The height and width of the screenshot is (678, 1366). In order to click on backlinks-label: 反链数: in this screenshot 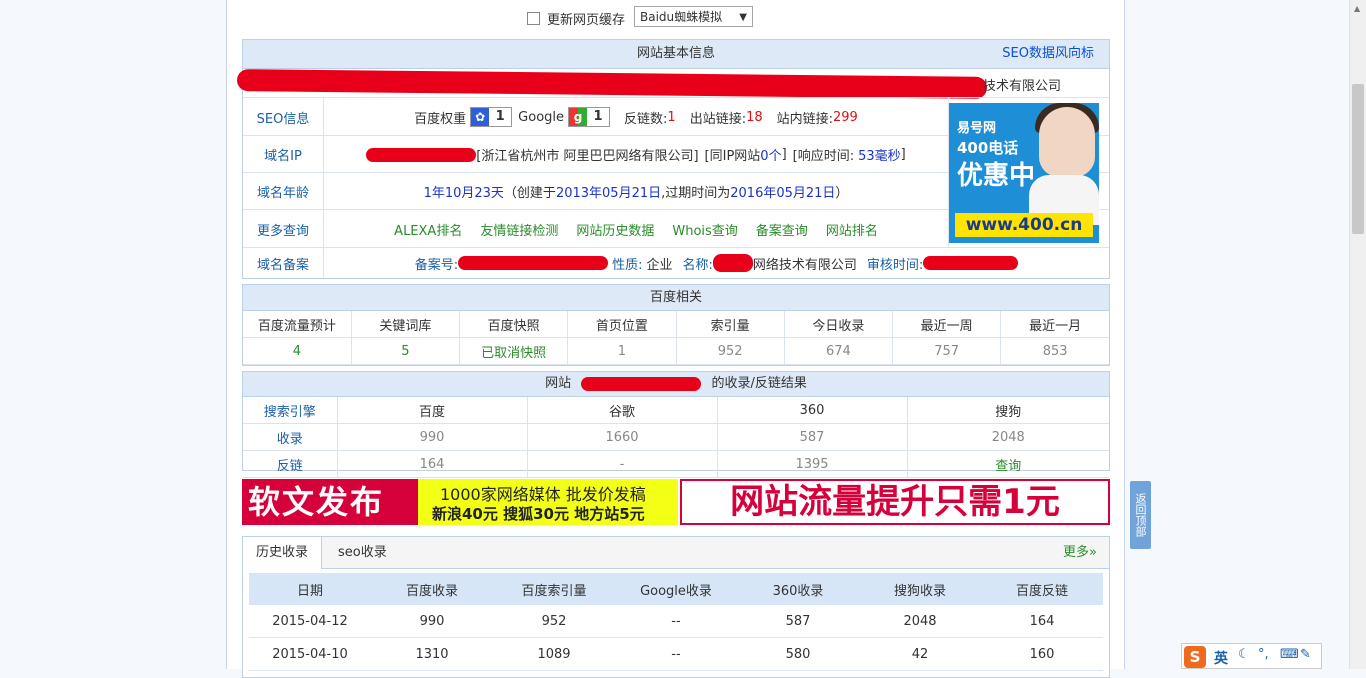, I will do `click(646, 119)`.